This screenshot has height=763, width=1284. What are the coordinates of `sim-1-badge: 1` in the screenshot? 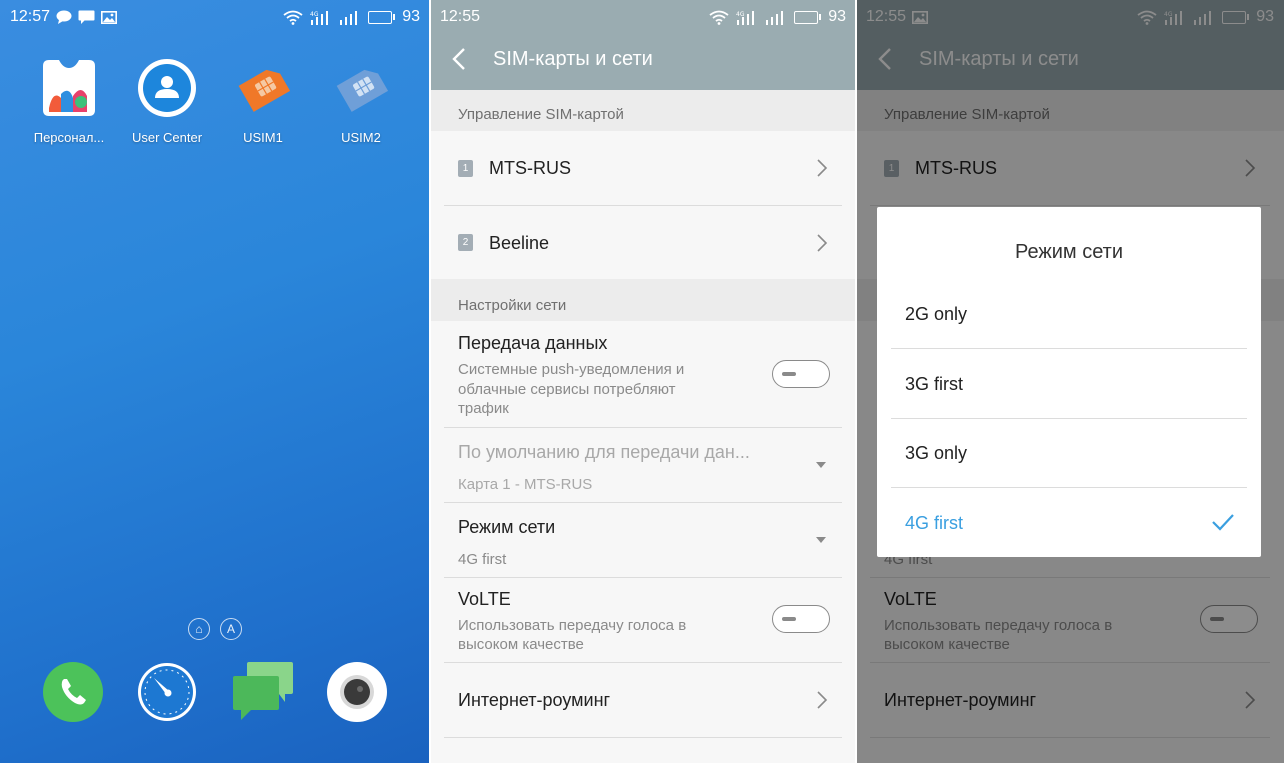 It's located at (465, 168).